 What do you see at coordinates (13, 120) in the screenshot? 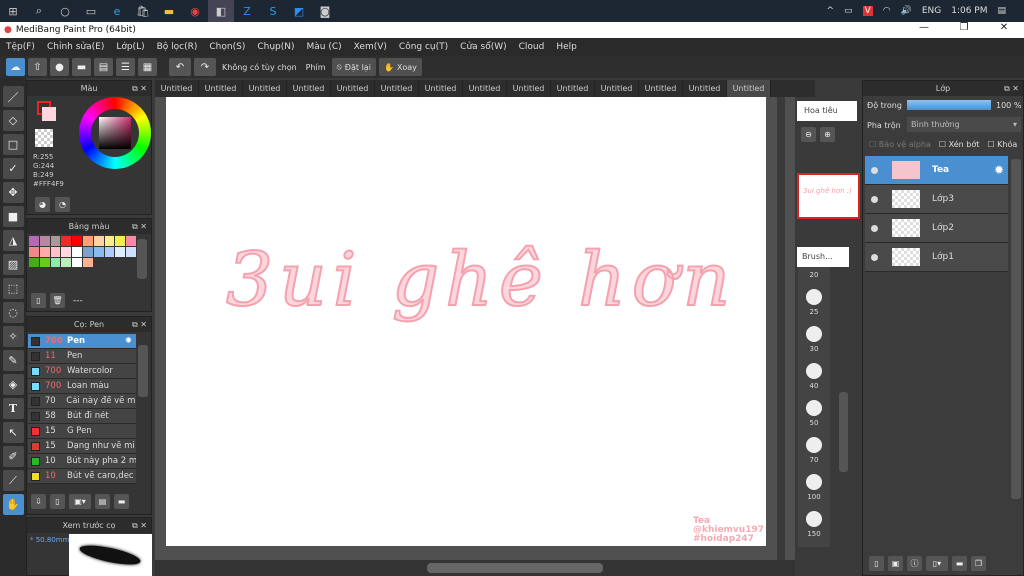
I see `eraser-tool-icon: ◇` at bounding box center [13, 120].